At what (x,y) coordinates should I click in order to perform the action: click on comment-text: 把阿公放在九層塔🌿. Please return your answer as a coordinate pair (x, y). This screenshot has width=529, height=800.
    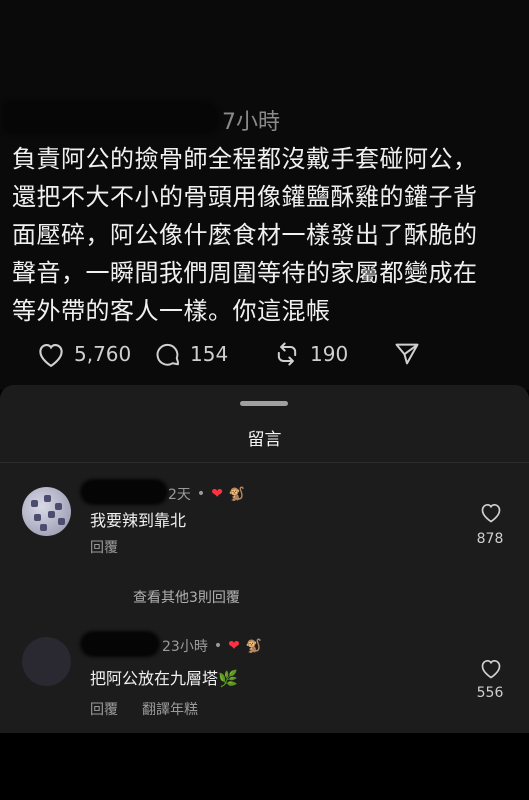
    Looking at the image, I should click on (164, 678).